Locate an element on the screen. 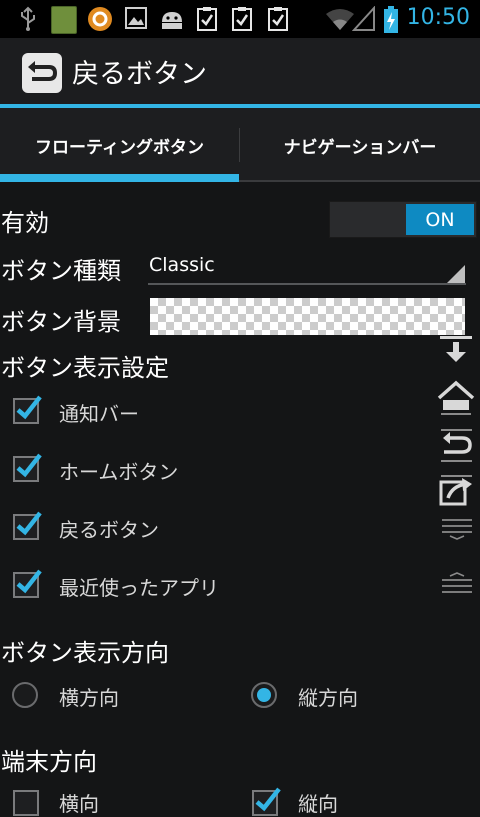 The height and width of the screenshot is (817, 480). radio-selected-dot is located at coordinates (264, 695).